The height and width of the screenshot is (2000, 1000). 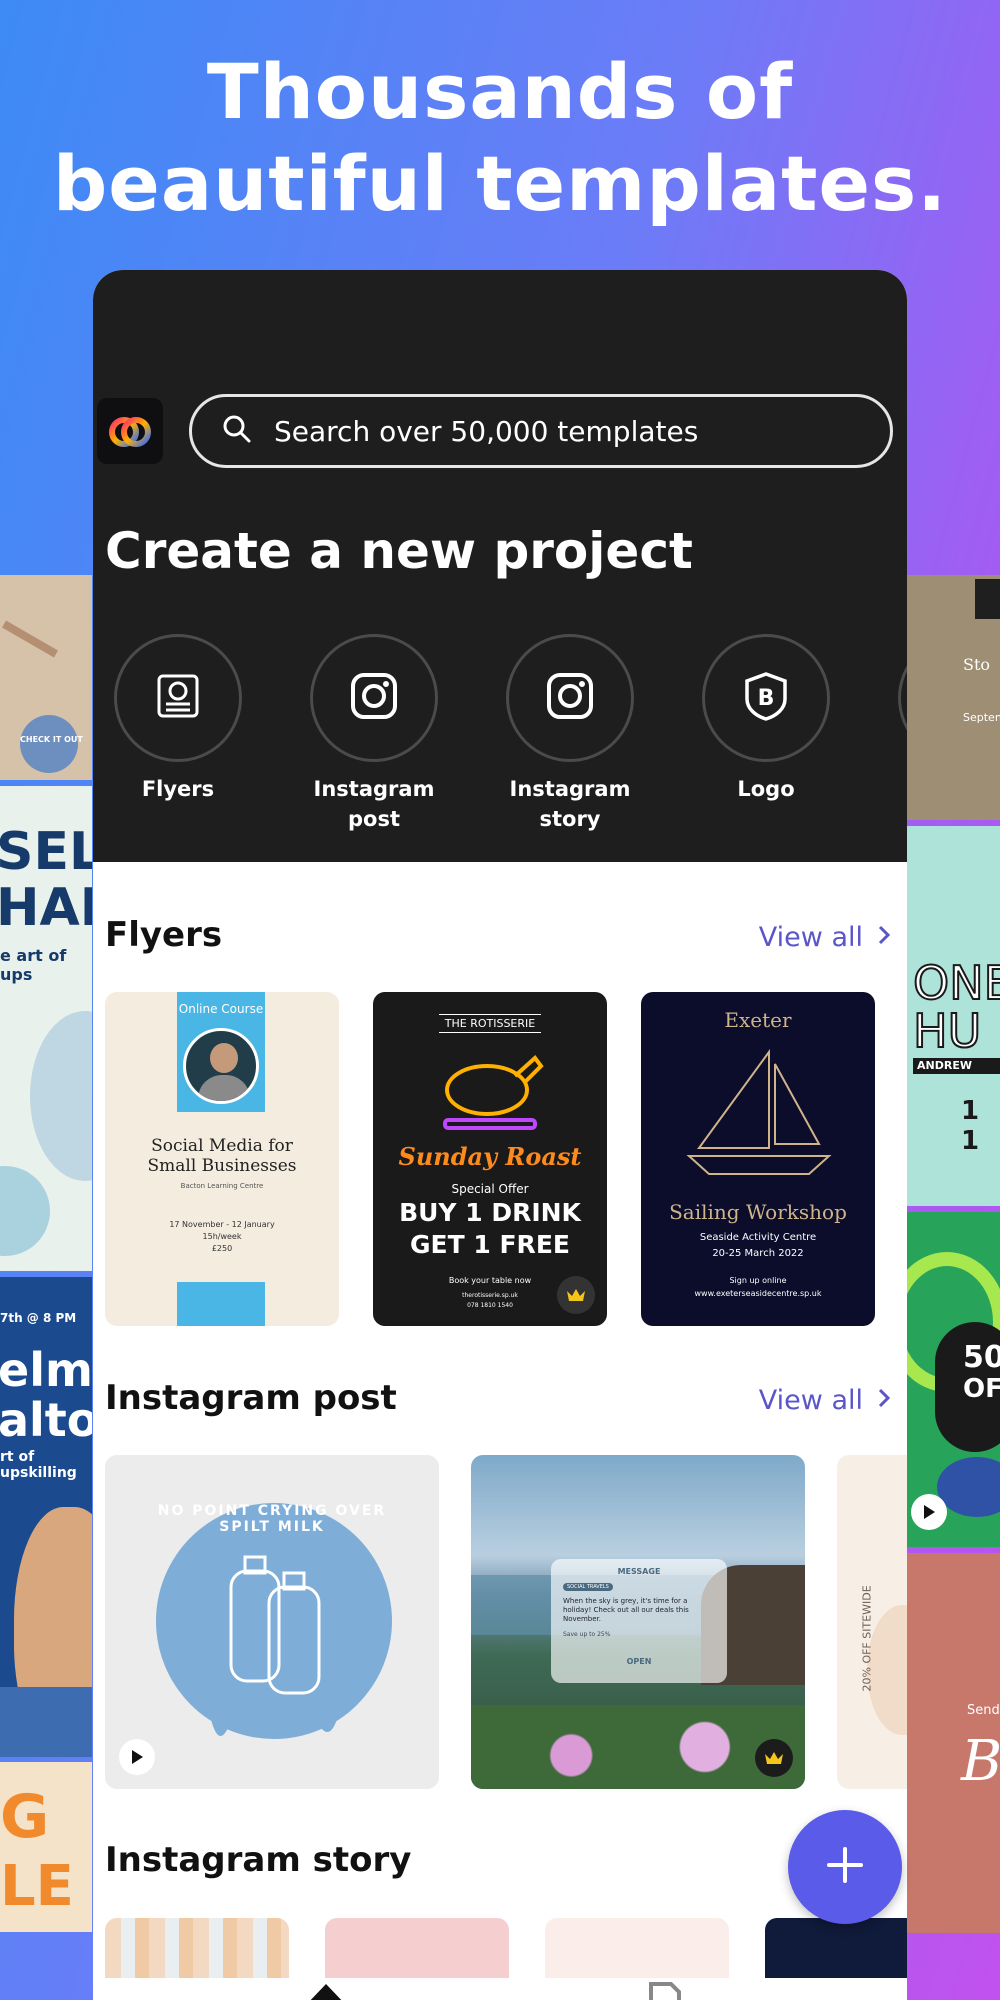 What do you see at coordinates (222, 1248) in the screenshot?
I see `flyer-card-1-price: £250` at bounding box center [222, 1248].